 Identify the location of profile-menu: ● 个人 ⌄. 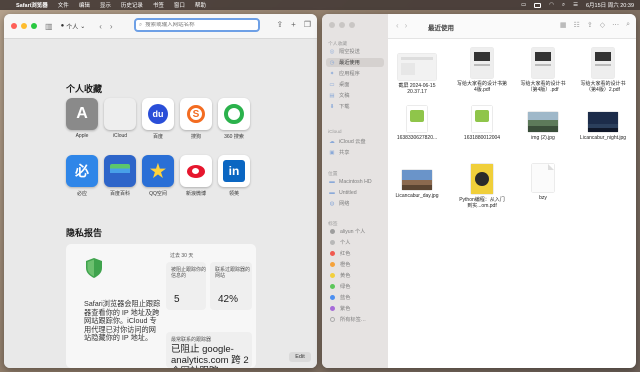
(73, 26).